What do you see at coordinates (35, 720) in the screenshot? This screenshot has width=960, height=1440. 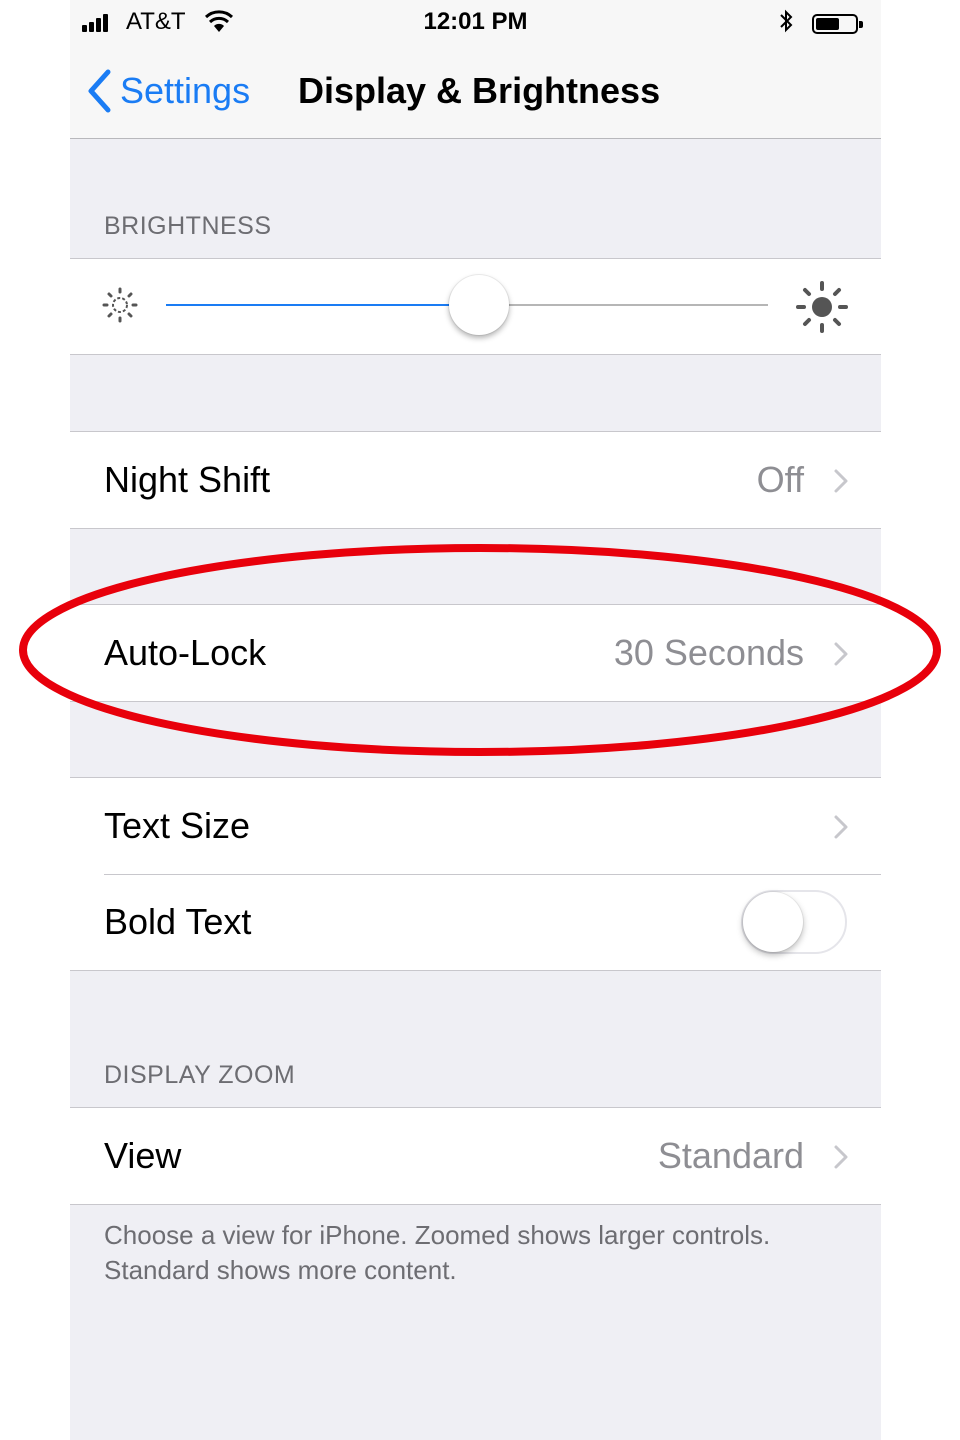 I see `page-margin-left` at bounding box center [35, 720].